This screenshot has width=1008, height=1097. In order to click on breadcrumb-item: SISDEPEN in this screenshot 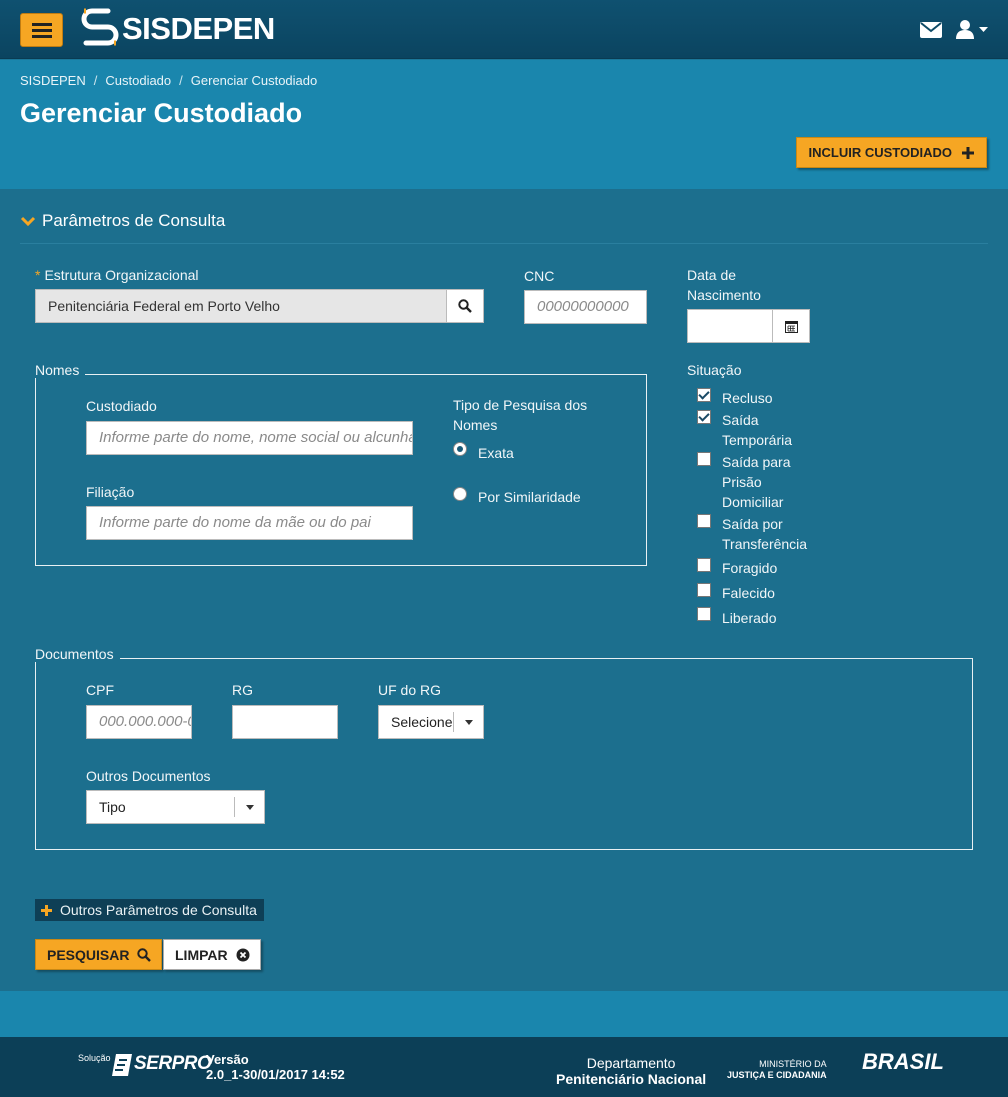, I will do `click(53, 80)`.